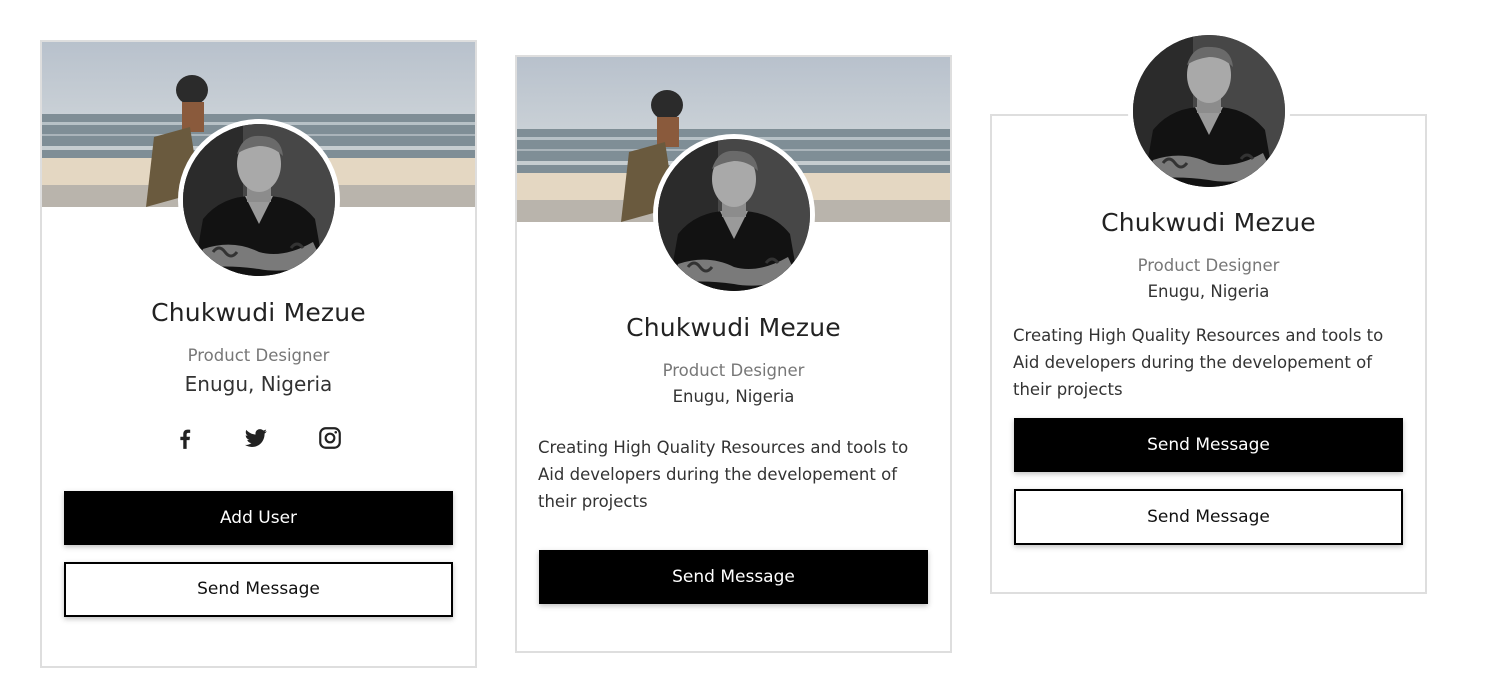 This screenshot has width=1508, height=695. What do you see at coordinates (330, 438) in the screenshot?
I see `instagram-icon` at bounding box center [330, 438].